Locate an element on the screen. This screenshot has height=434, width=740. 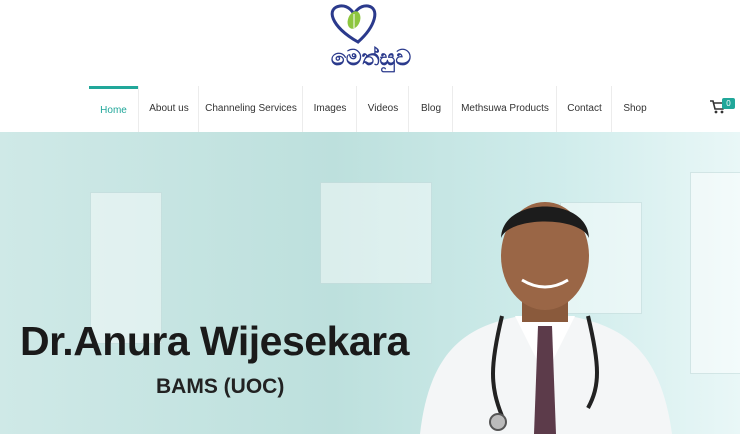
nav-item-shop: Shop is located at coordinates (634, 109).